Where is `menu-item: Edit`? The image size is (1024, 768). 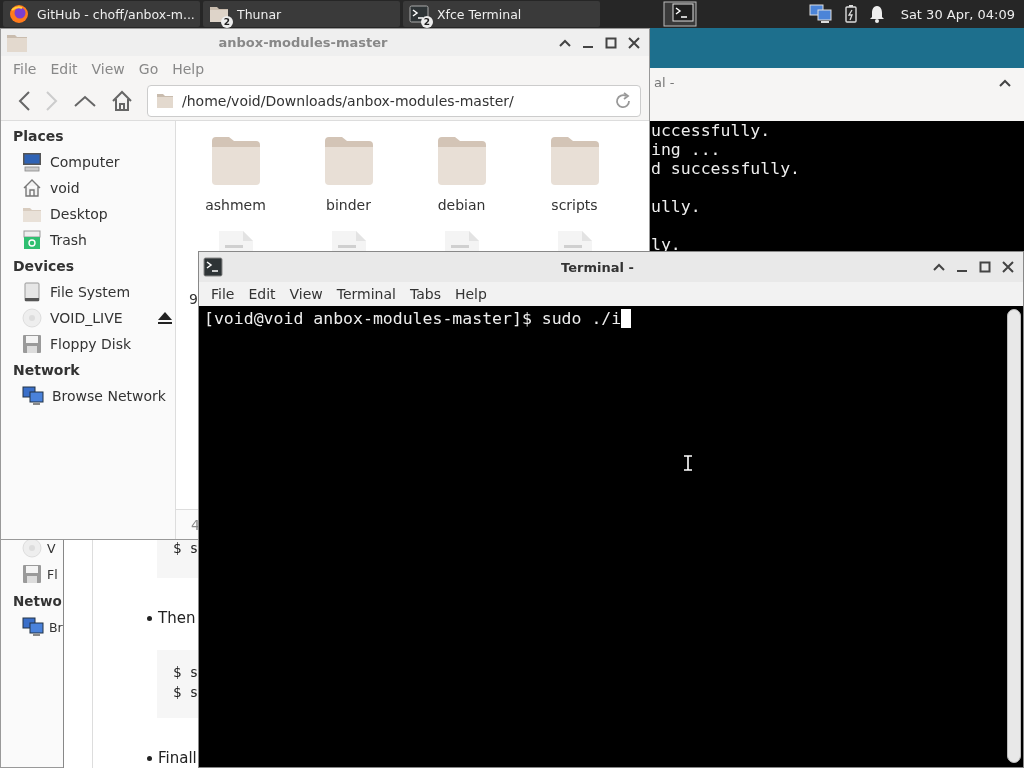
menu-item: Edit is located at coordinates (262, 294).